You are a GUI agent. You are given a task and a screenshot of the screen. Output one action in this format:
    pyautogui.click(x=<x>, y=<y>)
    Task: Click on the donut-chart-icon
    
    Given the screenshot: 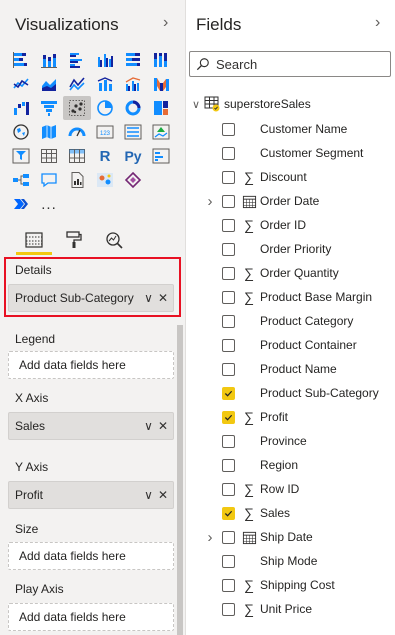 What is the action you would take?
    pyautogui.click(x=133, y=108)
    